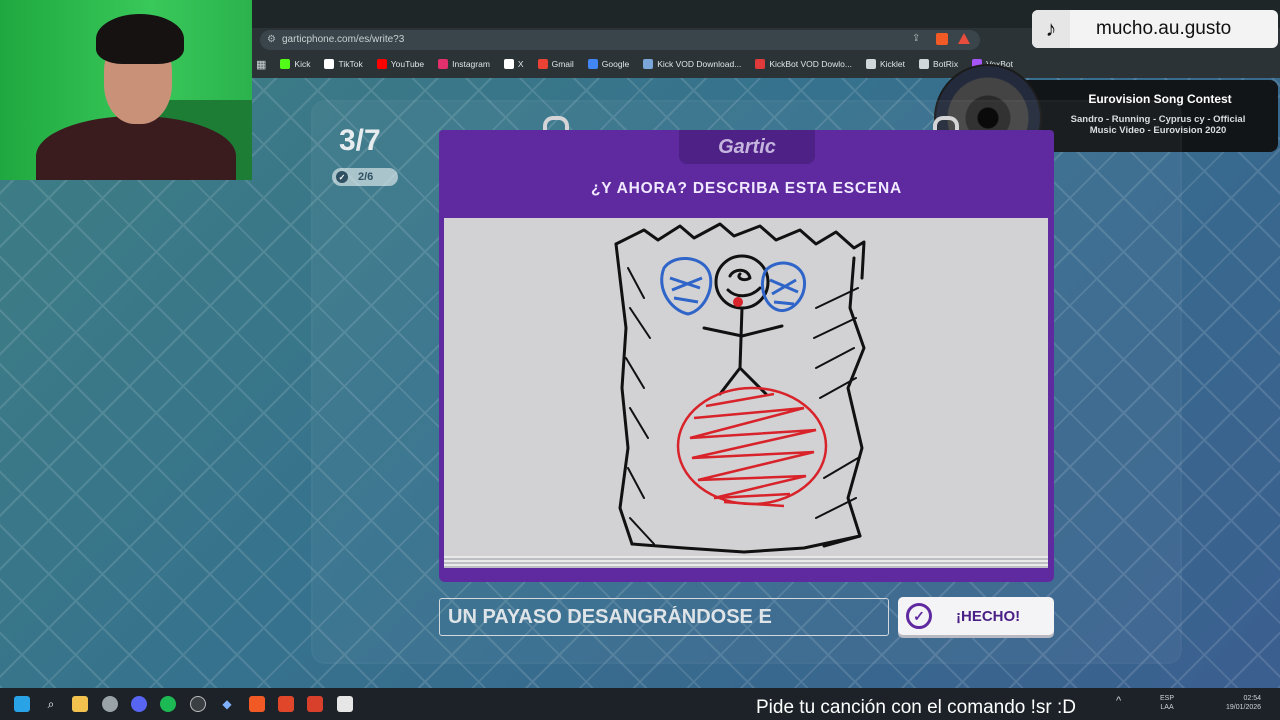 The image size is (1280, 720). What do you see at coordinates (360, 140) in the screenshot?
I see `round-counter: 3/7` at bounding box center [360, 140].